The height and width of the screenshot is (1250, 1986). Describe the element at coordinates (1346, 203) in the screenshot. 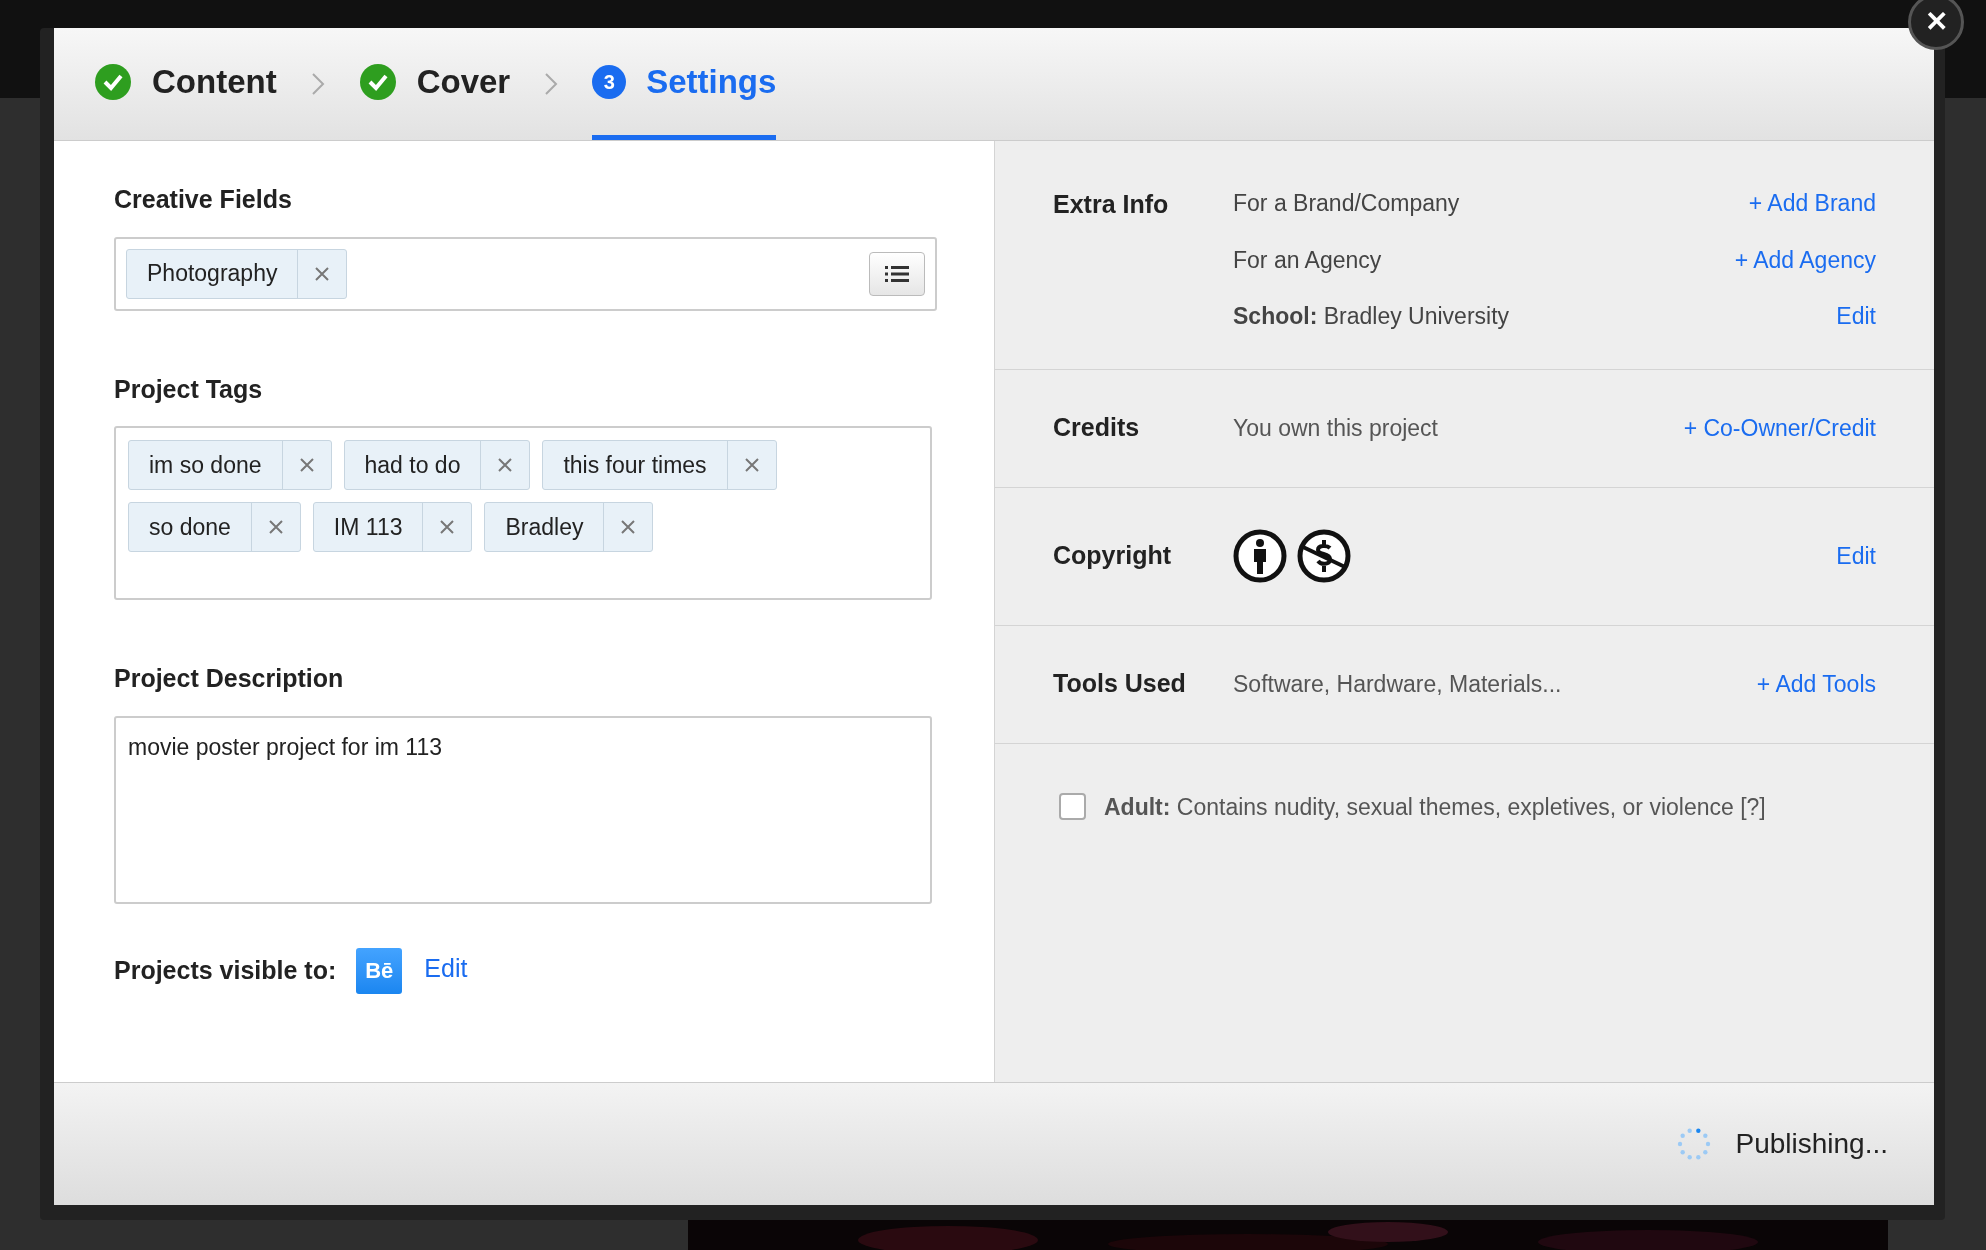

I see `info-text: For a Brand/Company` at that location.